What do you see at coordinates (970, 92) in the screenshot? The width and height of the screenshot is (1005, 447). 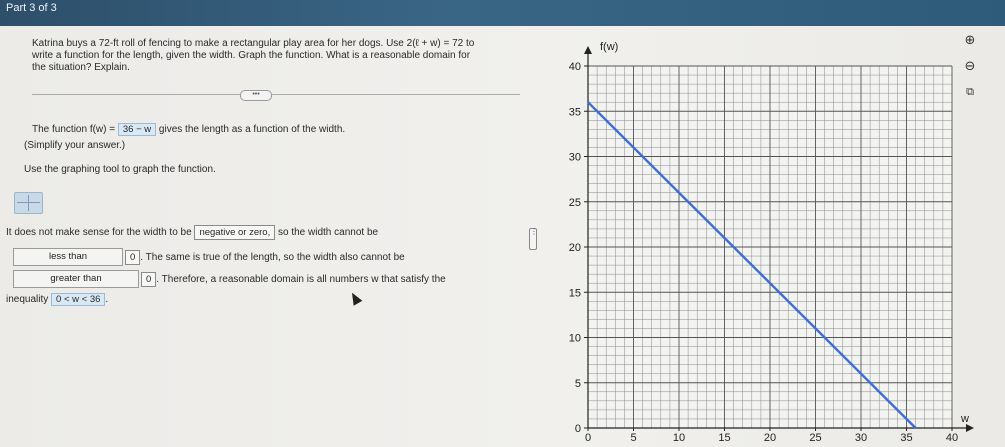 I see `popout-icon: ⧉` at bounding box center [970, 92].